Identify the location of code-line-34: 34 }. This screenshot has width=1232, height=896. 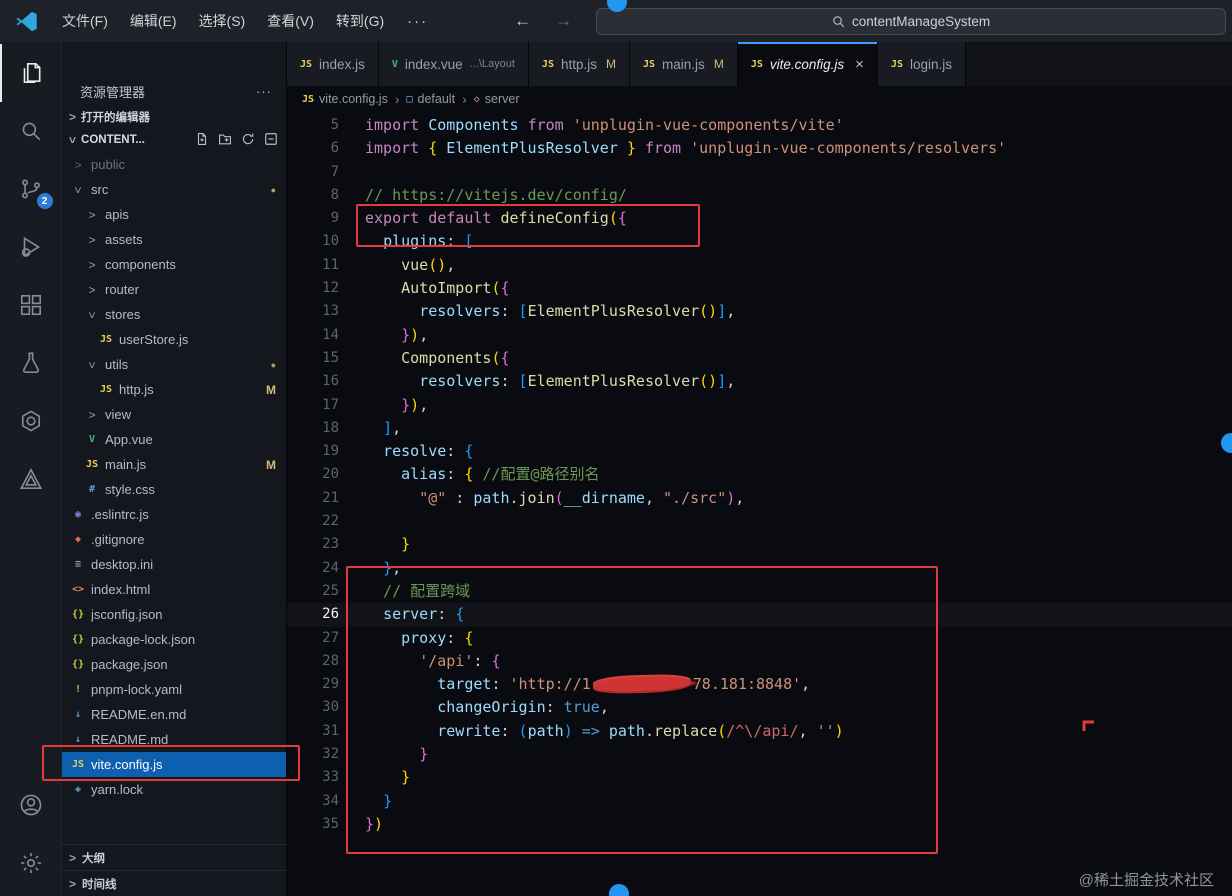
(759, 801).